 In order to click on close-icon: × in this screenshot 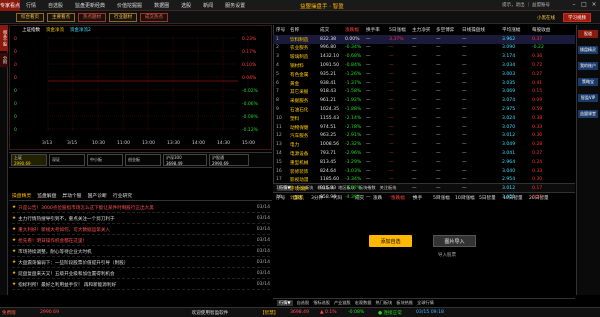, I will do `click(594, 5)`.